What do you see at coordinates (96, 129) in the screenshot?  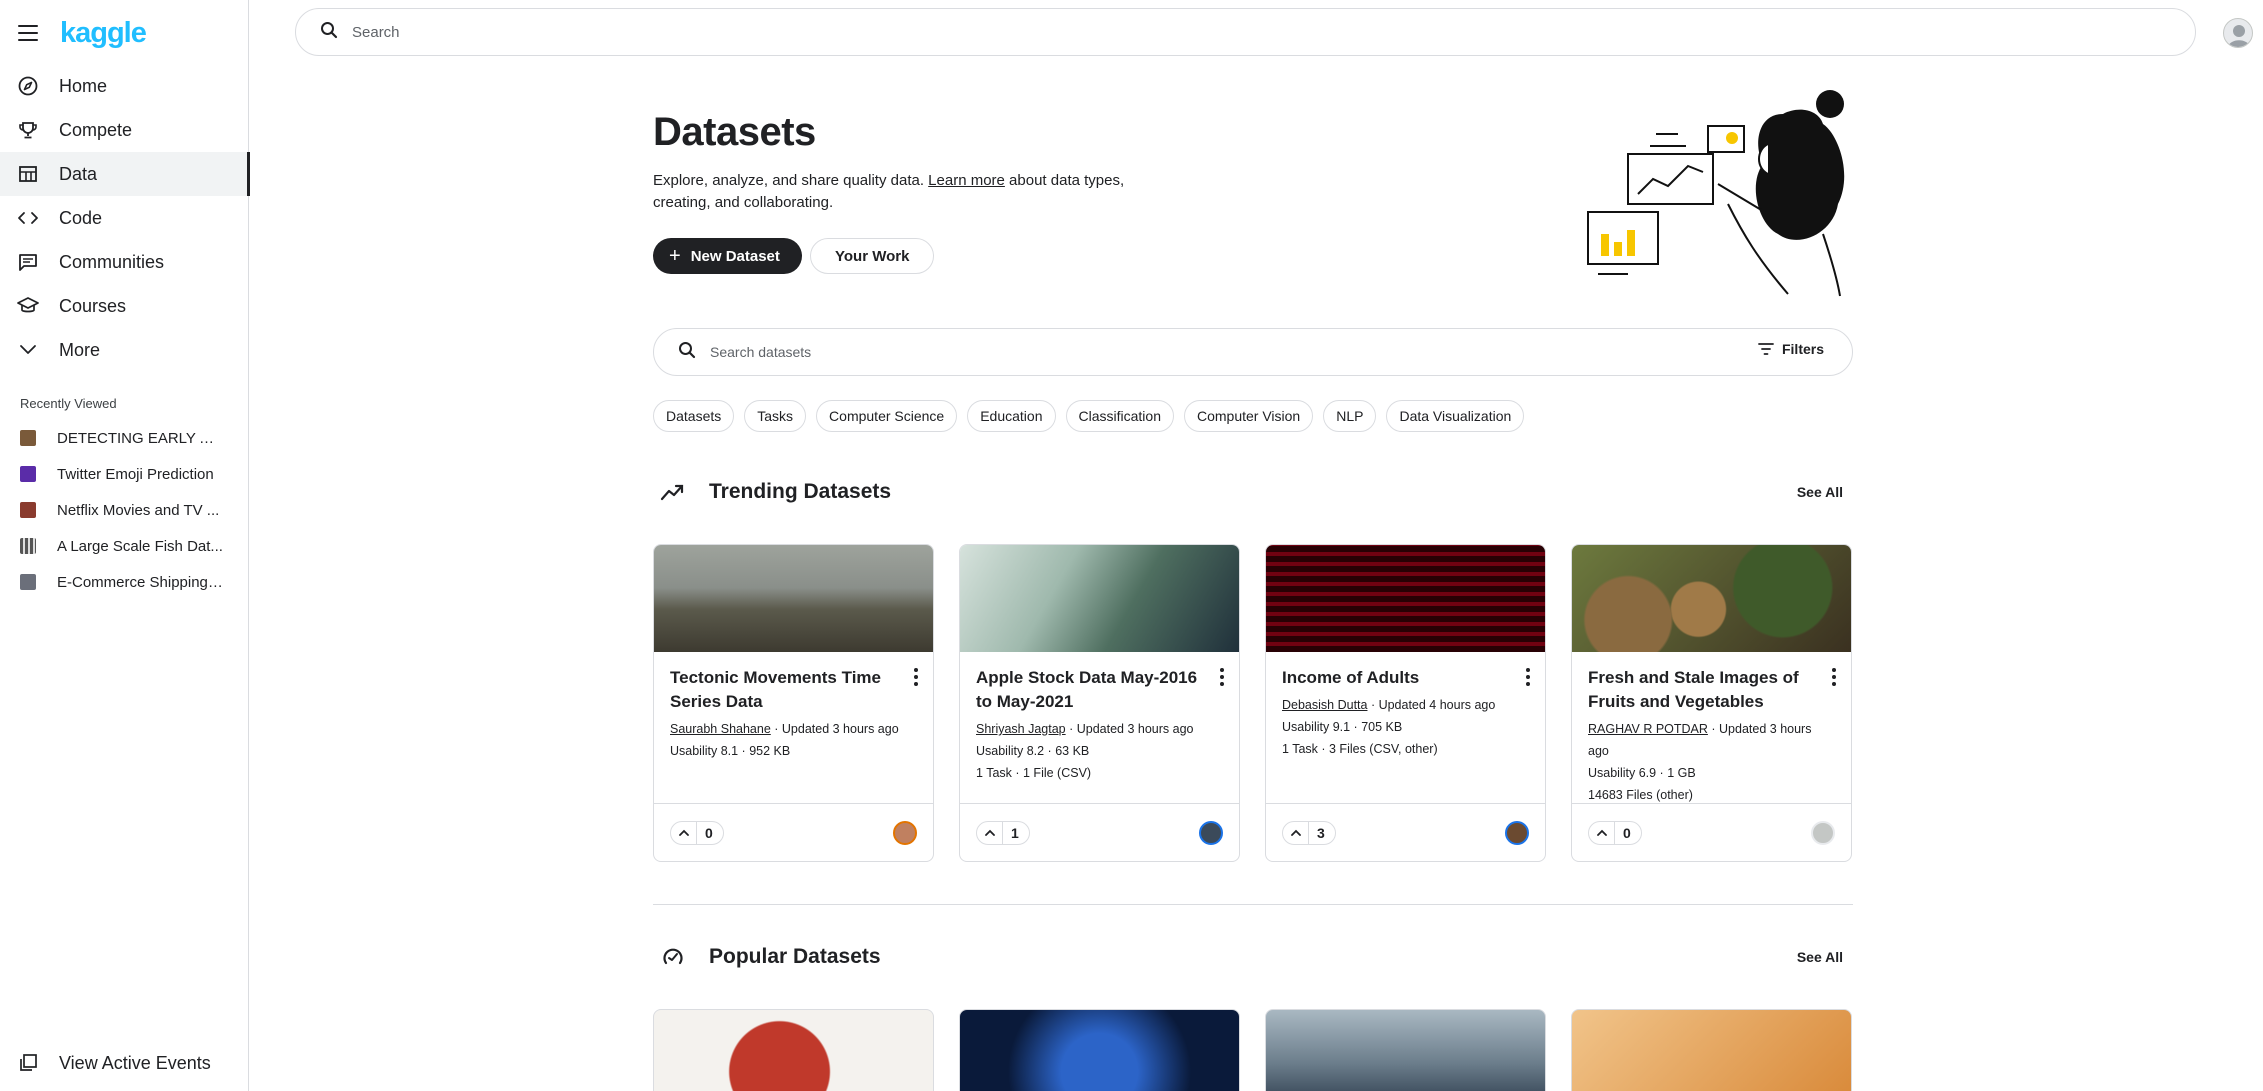 I see `nav-label-compete: Compete` at bounding box center [96, 129].